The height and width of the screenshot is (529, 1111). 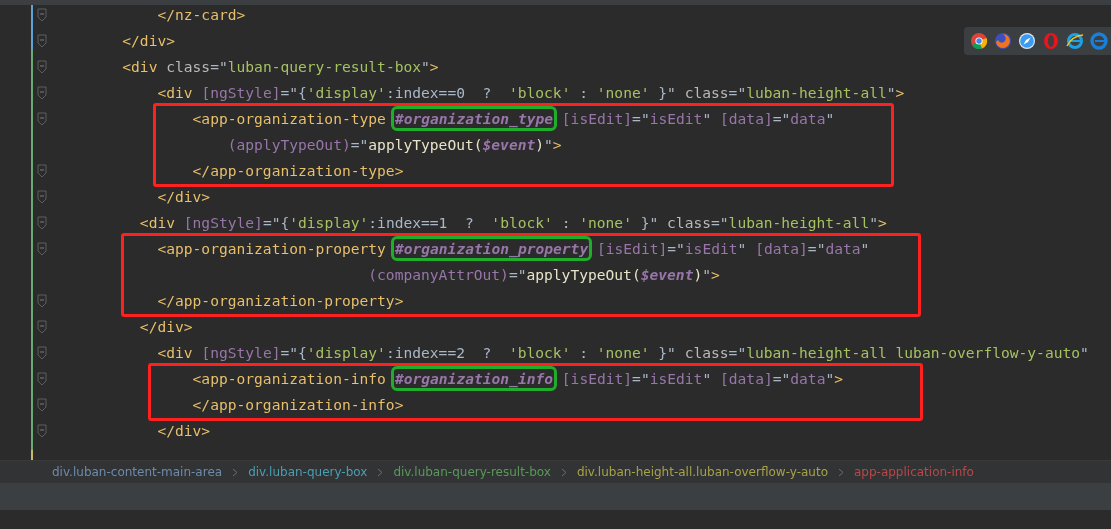 What do you see at coordinates (308, 472) in the screenshot?
I see `breadcrumb-item: div.luban-query-box` at bounding box center [308, 472].